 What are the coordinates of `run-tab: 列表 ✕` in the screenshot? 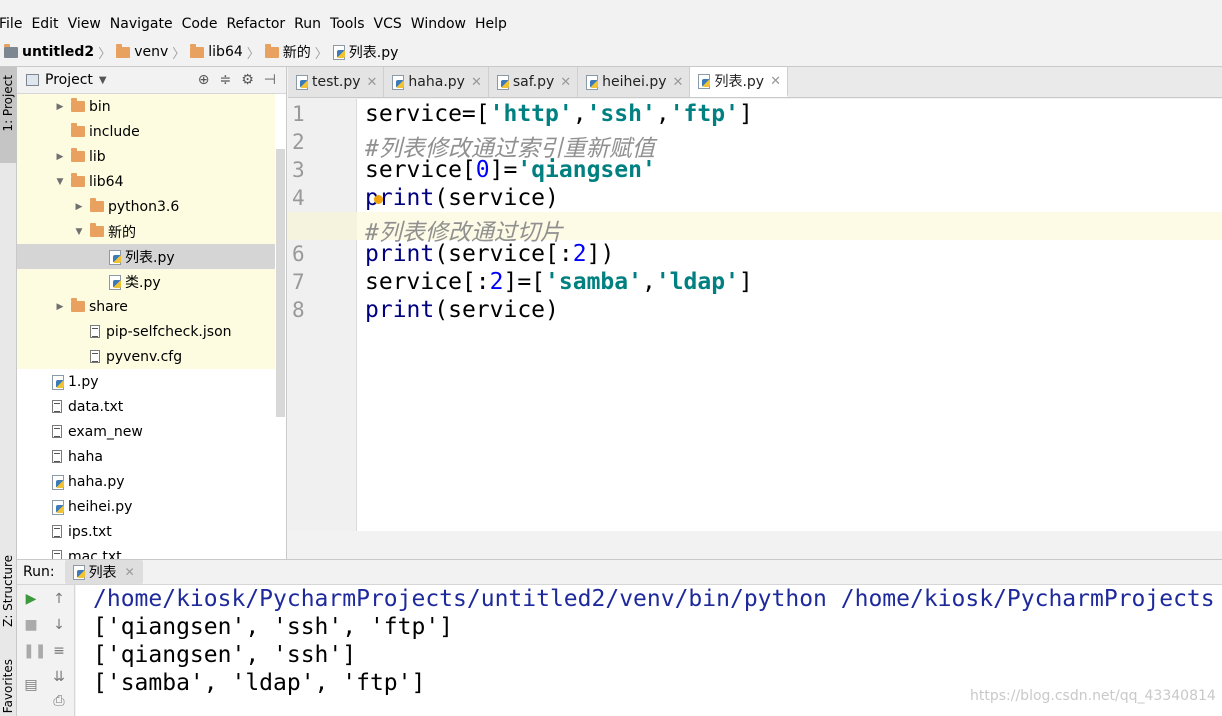 It's located at (103, 572).